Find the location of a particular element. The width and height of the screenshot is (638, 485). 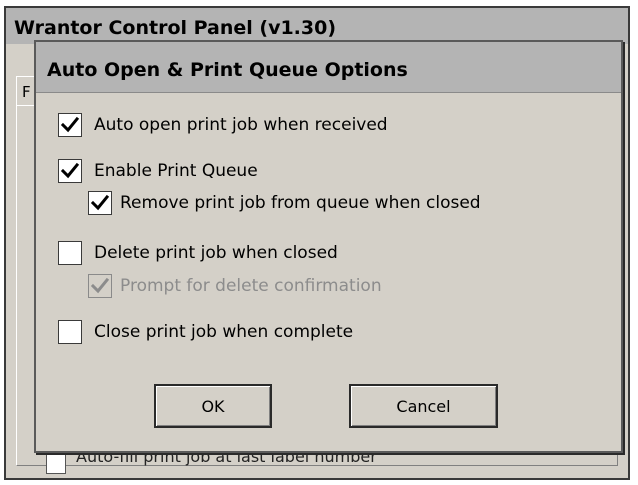

delete-when-closed-checkbox is located at coordinates (70, 253).